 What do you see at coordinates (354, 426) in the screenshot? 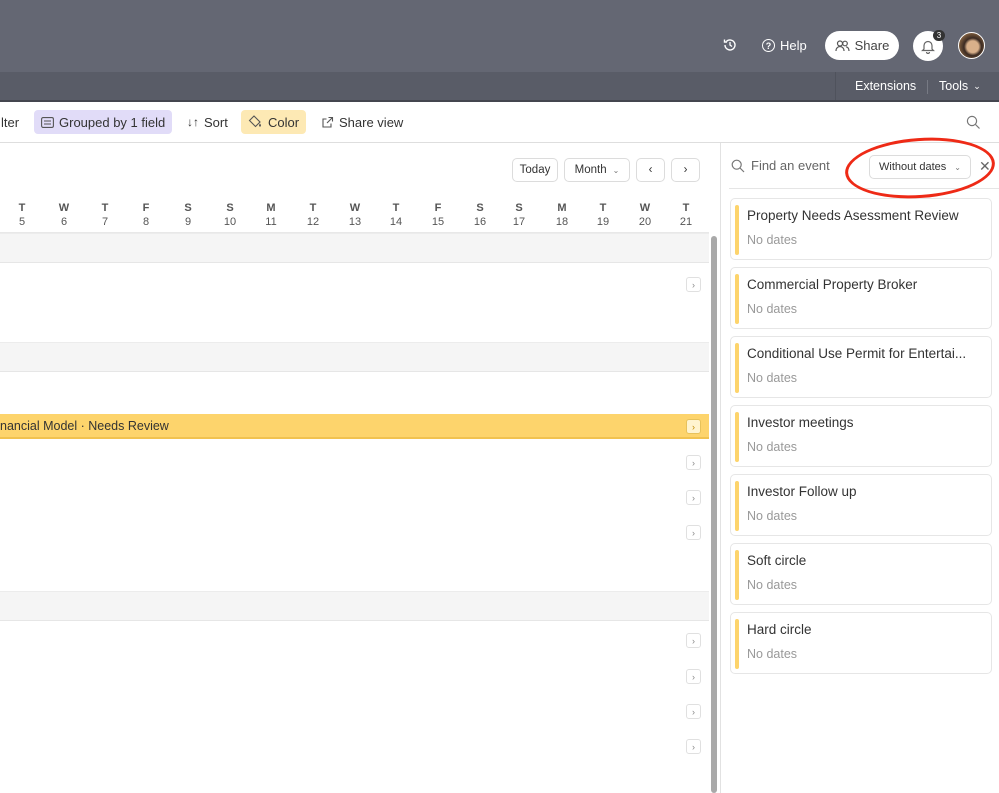
I see `event-bar: nancial Model · Needs Review` at bounding box center [354, 426].